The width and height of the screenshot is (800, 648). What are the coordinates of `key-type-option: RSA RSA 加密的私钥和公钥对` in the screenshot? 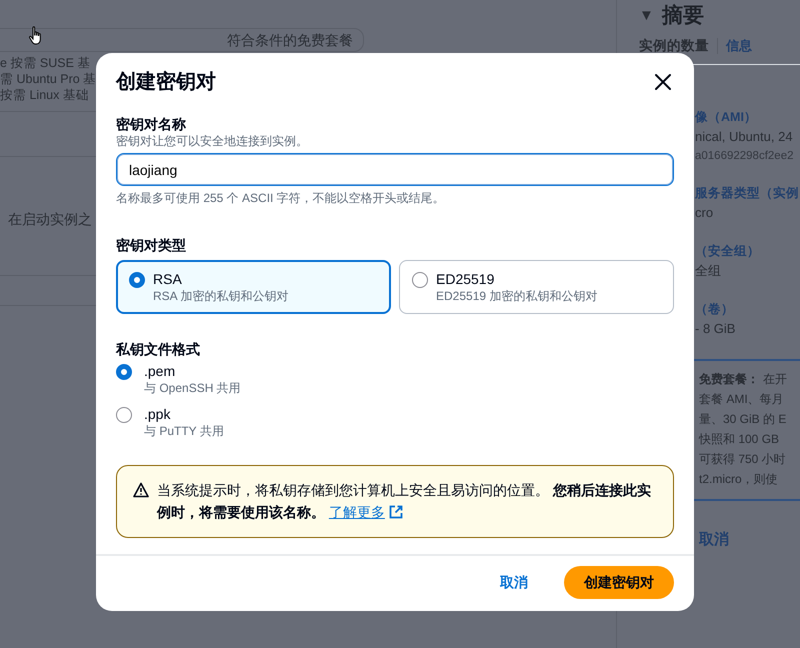 It's located at (253, 287).